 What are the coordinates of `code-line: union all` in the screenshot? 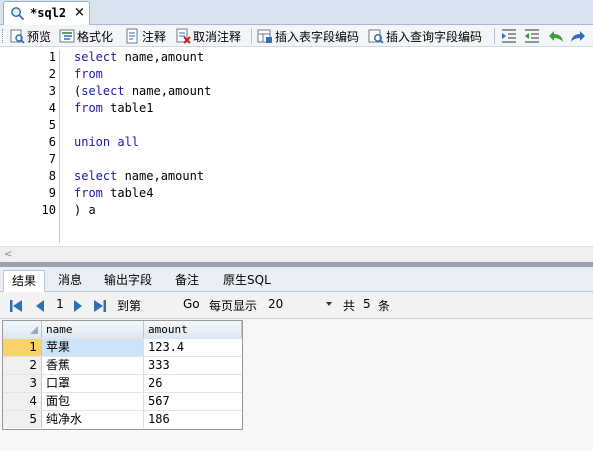 It's located at (106, 142).